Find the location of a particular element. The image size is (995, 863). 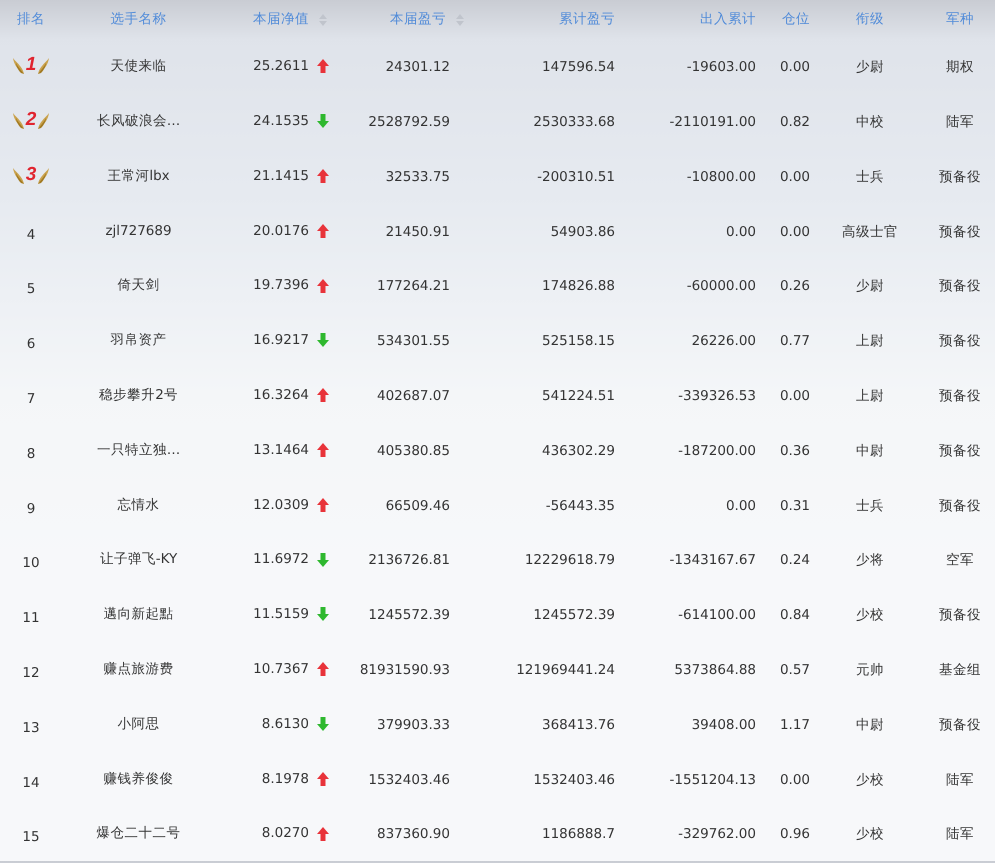

rank-number: 5 is located at coordinates (31, 289).